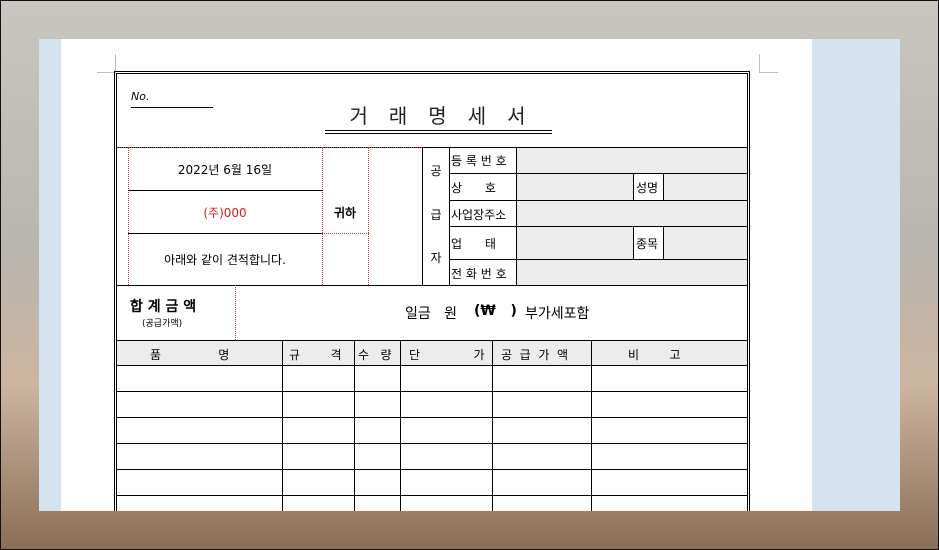 The height and width of the screenshot is (550, 939). What do you see at coordinates (431, 314) in the screenshot?
I see `total-amount-text: 일금 원` at bounding box center [431, 314].